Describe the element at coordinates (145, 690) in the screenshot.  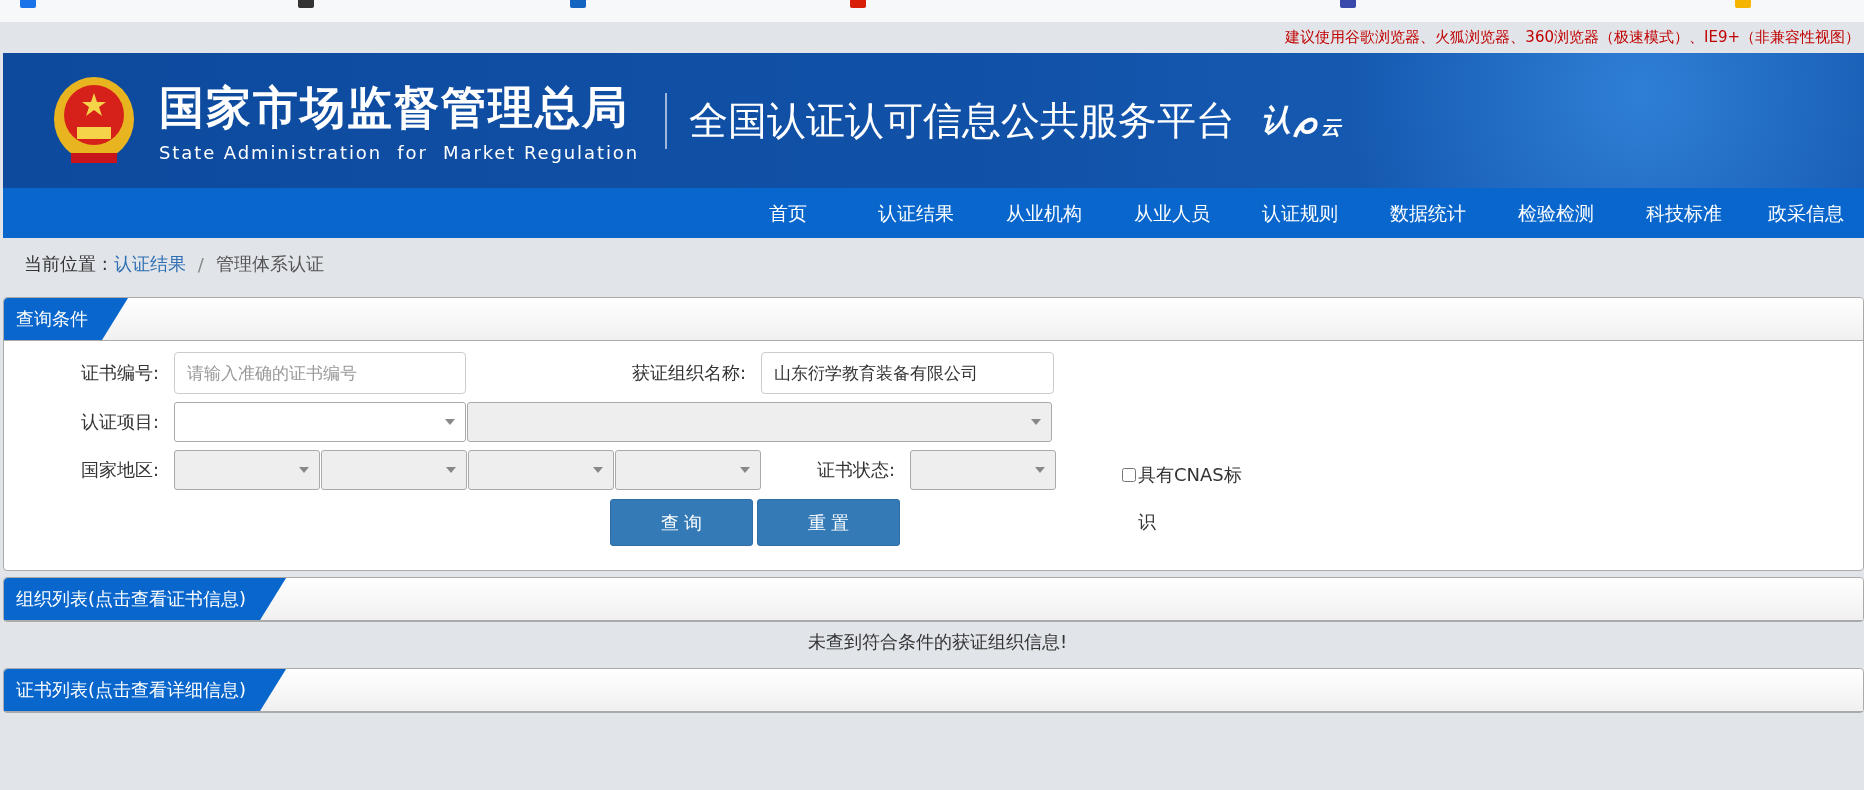
I see `panel-title: 证书列表(点击查看详细信息)` at that location.